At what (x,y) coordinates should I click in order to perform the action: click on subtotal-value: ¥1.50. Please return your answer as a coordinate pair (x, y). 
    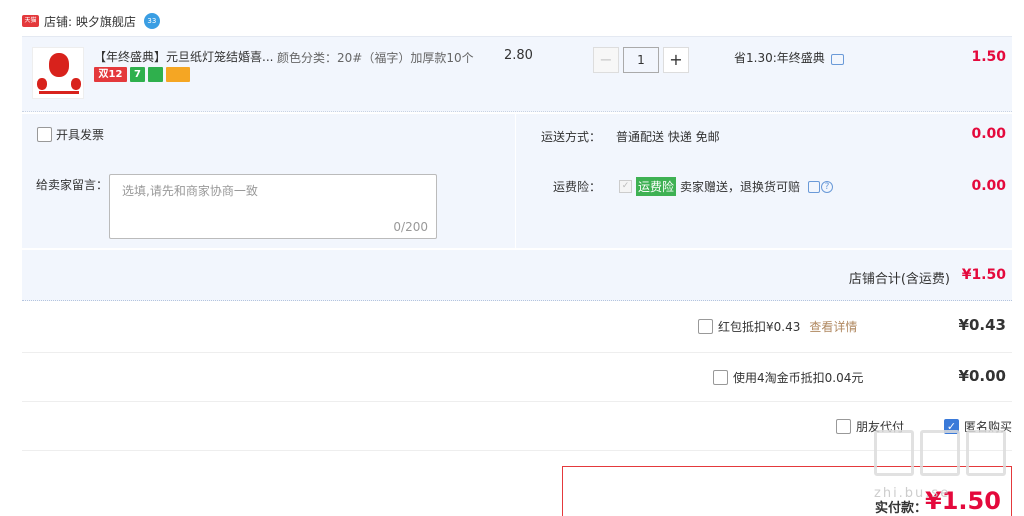
    Looking at the image, I should click on (983, 275).